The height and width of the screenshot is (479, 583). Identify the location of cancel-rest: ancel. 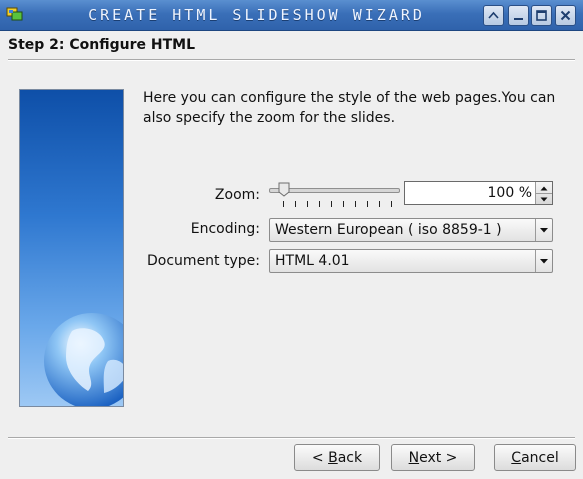
(540, 457).